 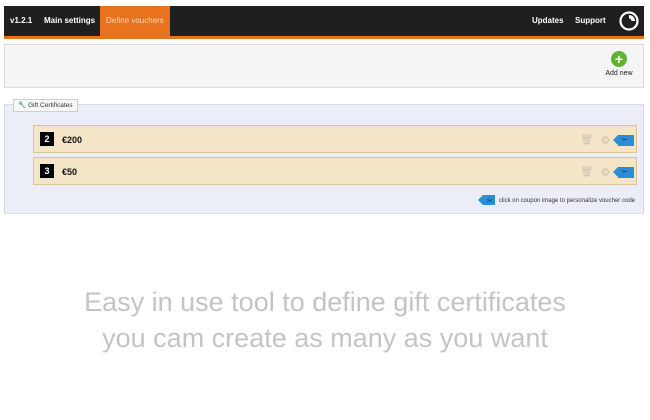 I want to click on tagline-line-2: you cam create as many as you want, so click(x=325, y=338).